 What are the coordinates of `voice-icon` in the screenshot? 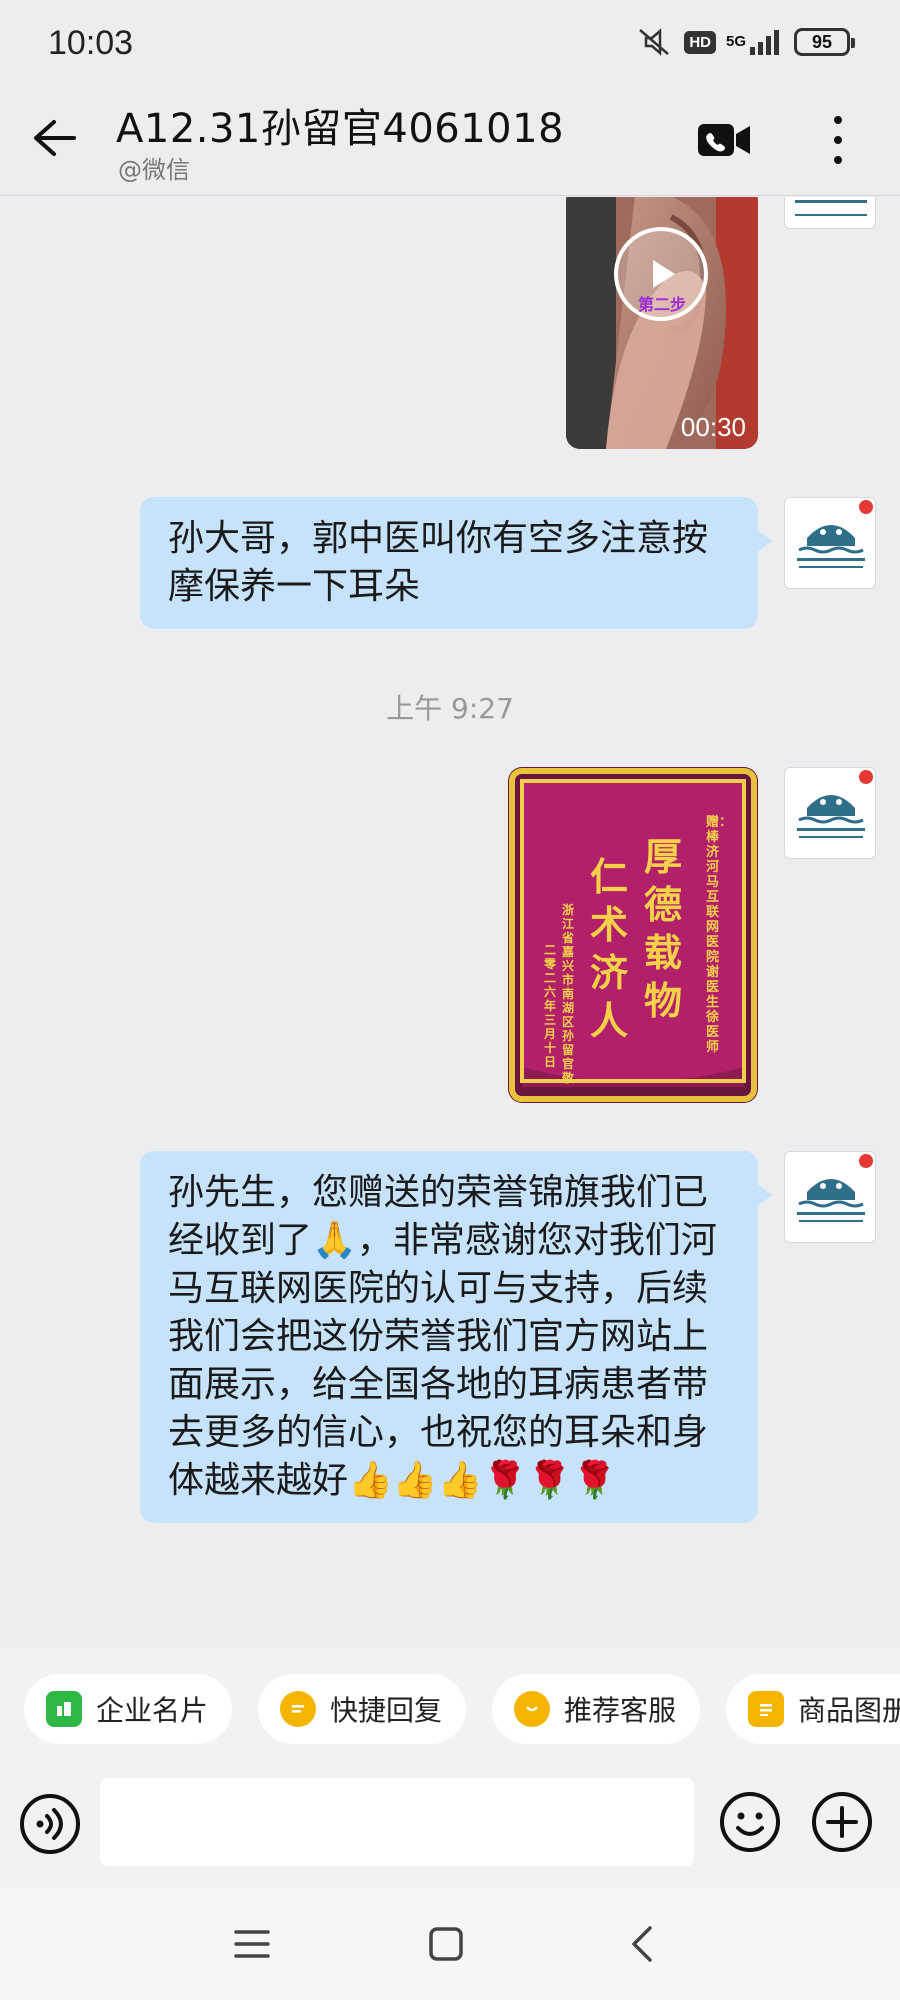 It's located at (50, 1824).